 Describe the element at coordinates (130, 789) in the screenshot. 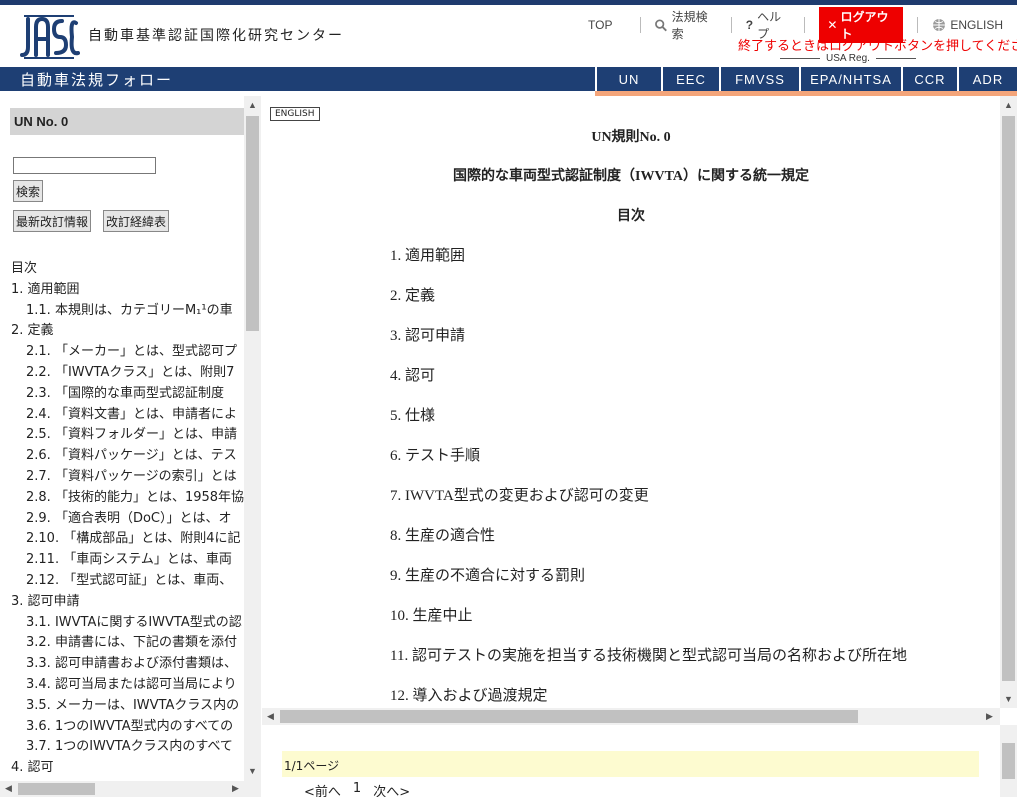

I see `left-horizontal-scrollbar: ◀ ▶` at that location.